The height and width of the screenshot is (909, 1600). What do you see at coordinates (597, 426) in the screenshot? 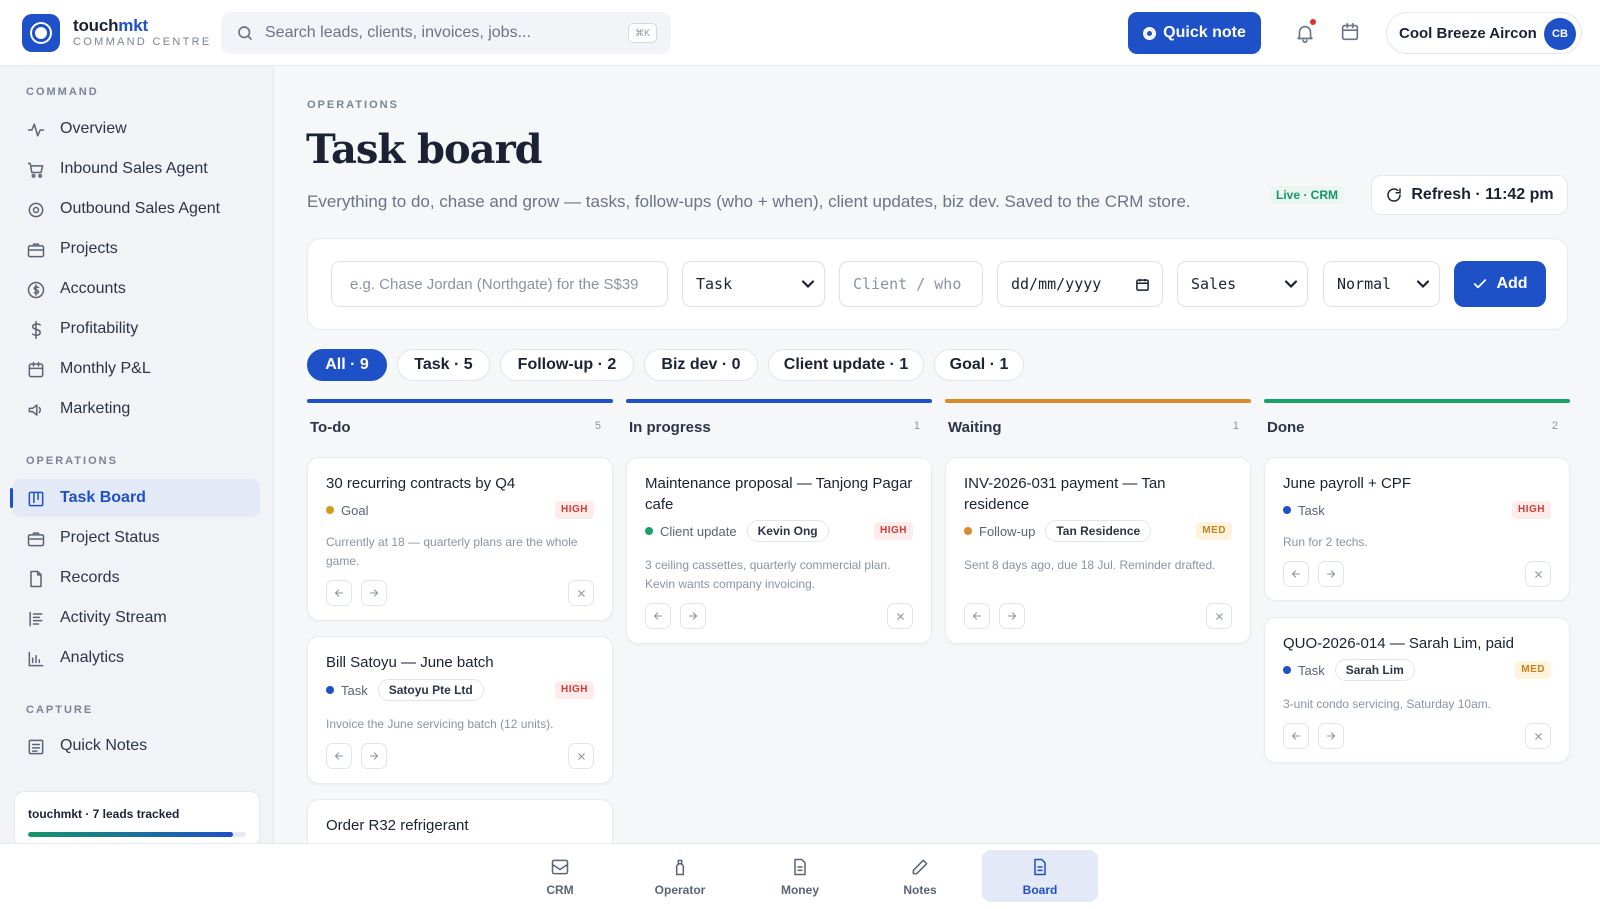
I see `column-count: 5` at bounding box center [597, 426].